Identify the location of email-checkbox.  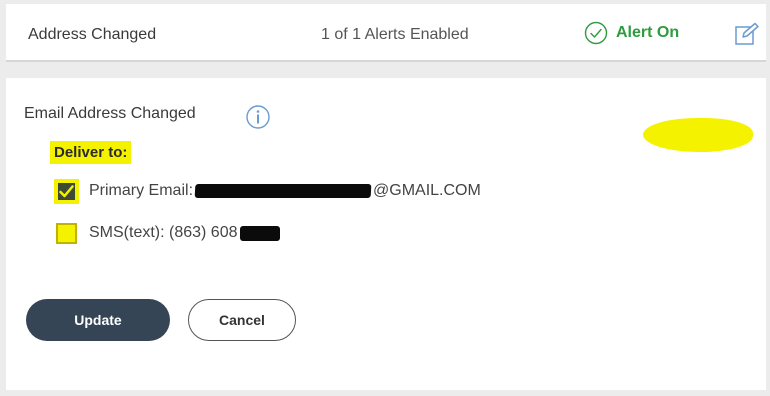
(66, 191).